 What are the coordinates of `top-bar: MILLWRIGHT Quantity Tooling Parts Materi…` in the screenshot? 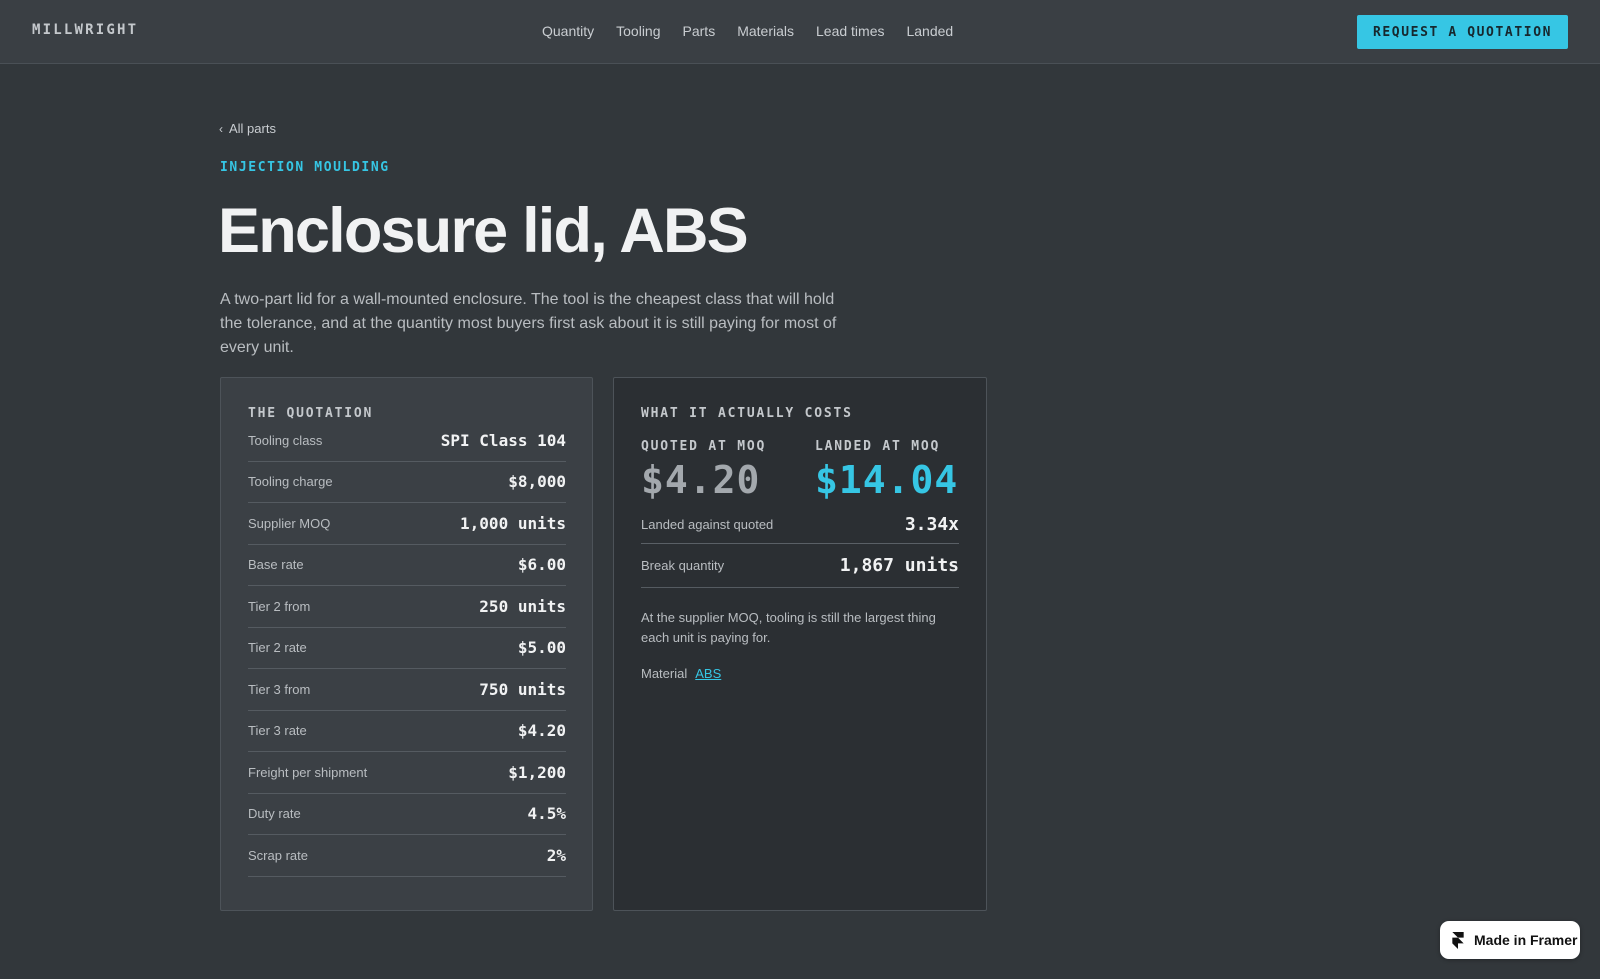 It's located at (800, 32).